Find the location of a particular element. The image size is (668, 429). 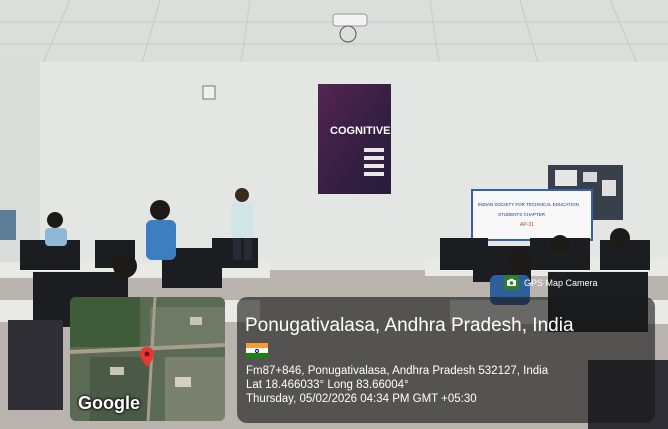

location-title: Ponugativalasa, Andhra Pradesh, India is located at coordinates (409, 325).